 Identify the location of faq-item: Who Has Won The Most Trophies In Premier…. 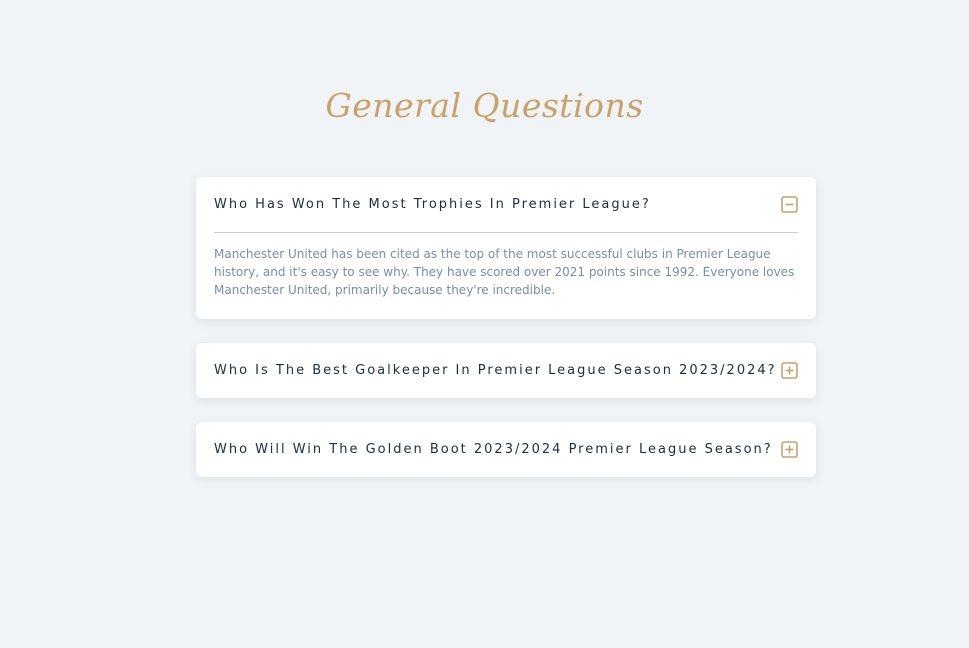
(506, 248).